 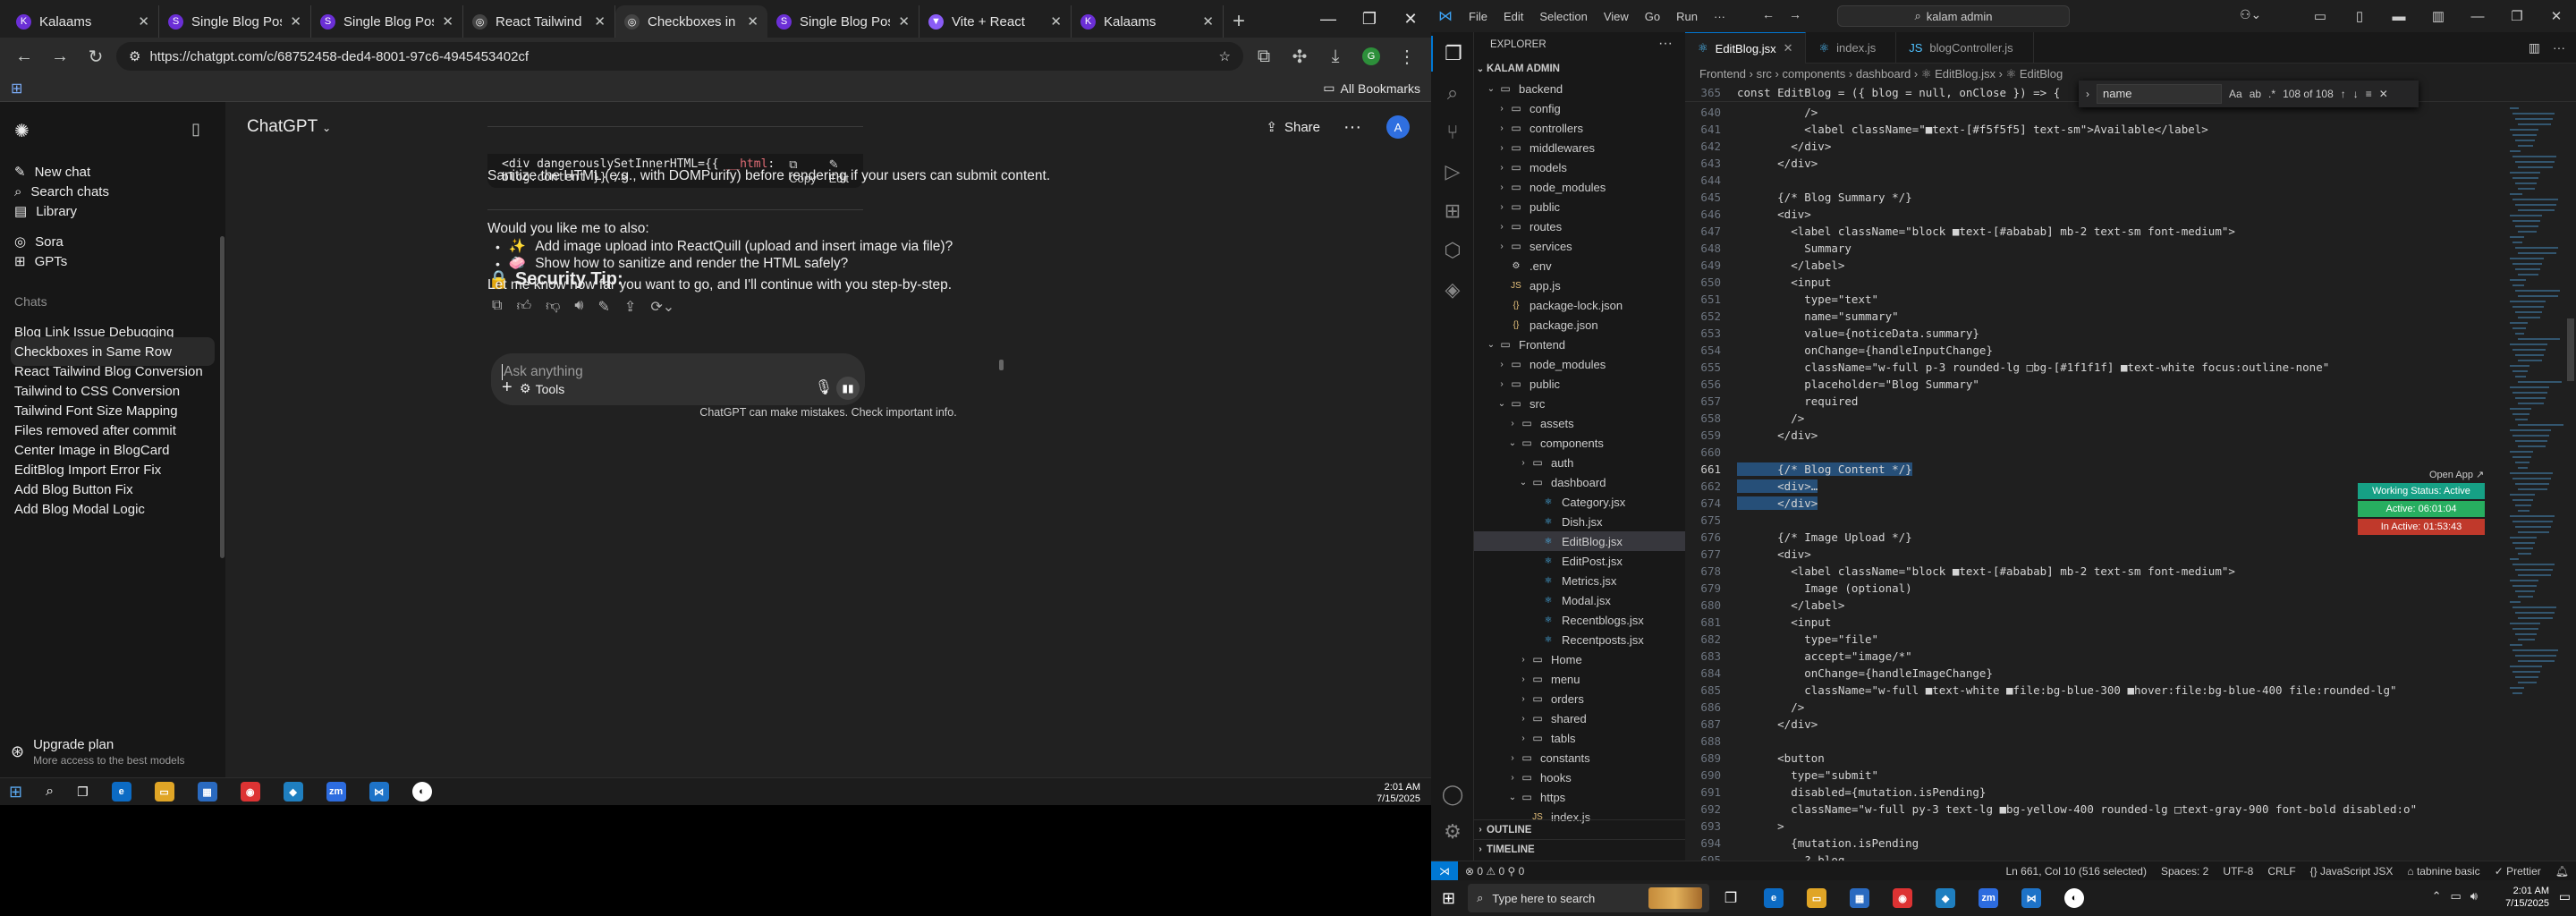 What do you see at coordinates (15, 792) in the screenshot?
I see `windows-start-icon: ⊞` at bounding box center [15, 792].